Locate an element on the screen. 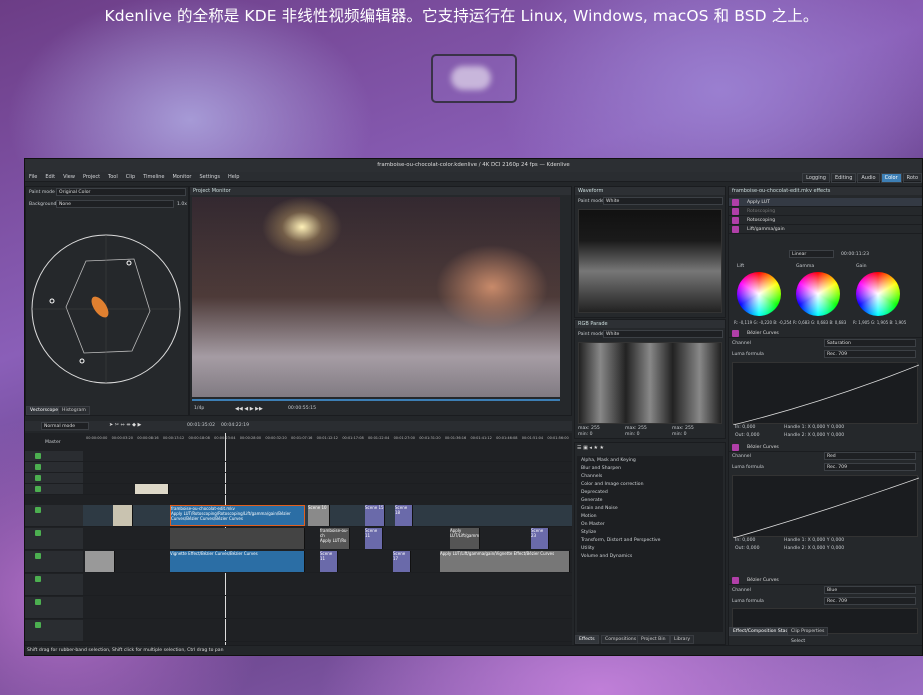 The height and width of the screenshot is (695, 923). workspace-audio: Audio is located at coordinates (868, 178).